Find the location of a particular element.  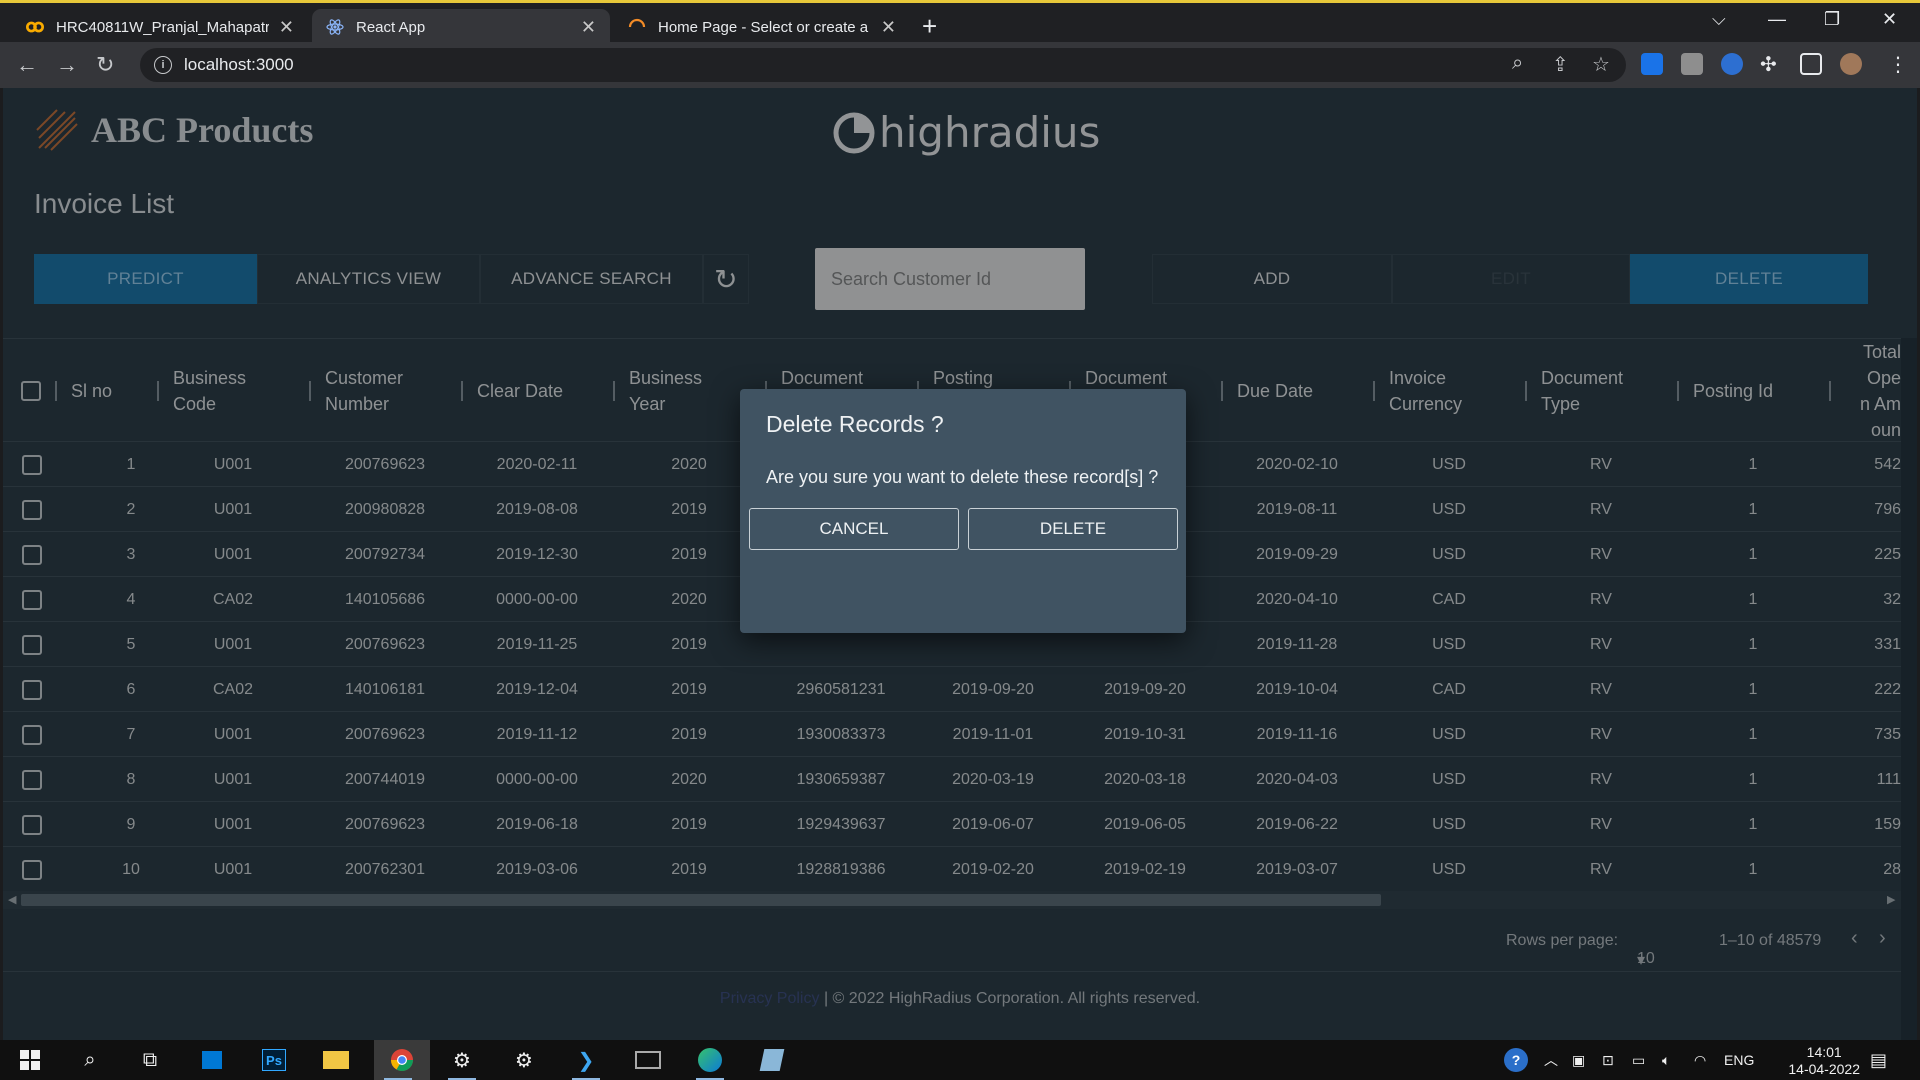

wifi-icon: ◠ is located at coordinates (1700, 1060).